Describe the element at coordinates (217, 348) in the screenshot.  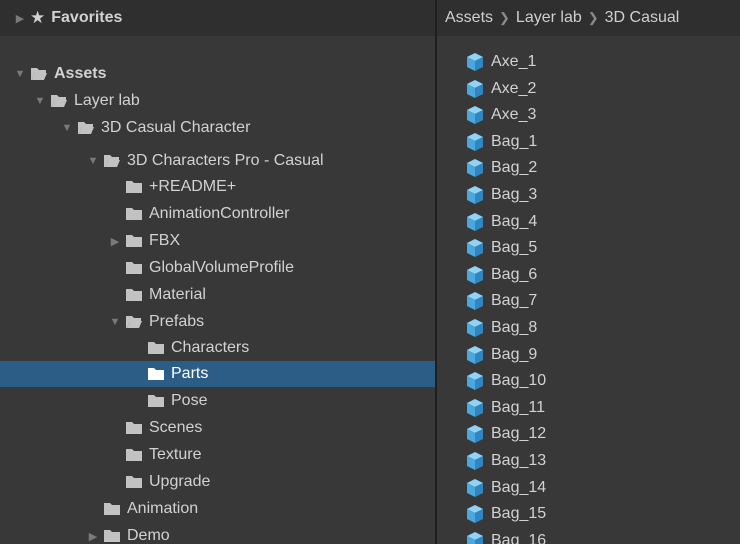
I see `tree-item-characters: ▶Characters` at that location.